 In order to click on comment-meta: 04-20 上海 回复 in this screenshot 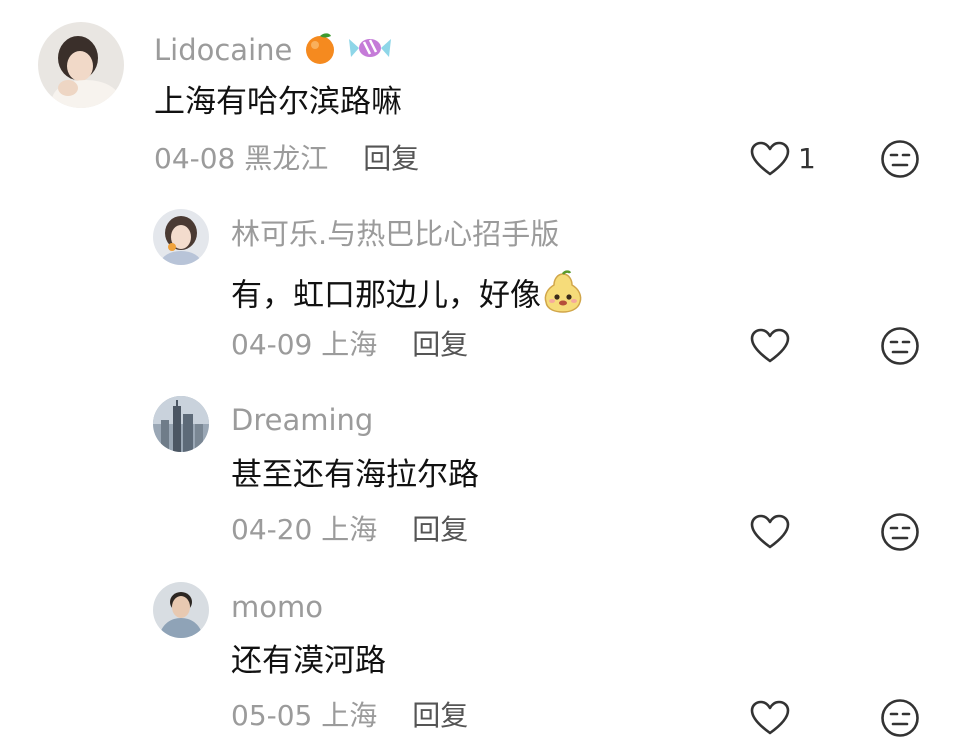, I will do `click(349, 530)`.